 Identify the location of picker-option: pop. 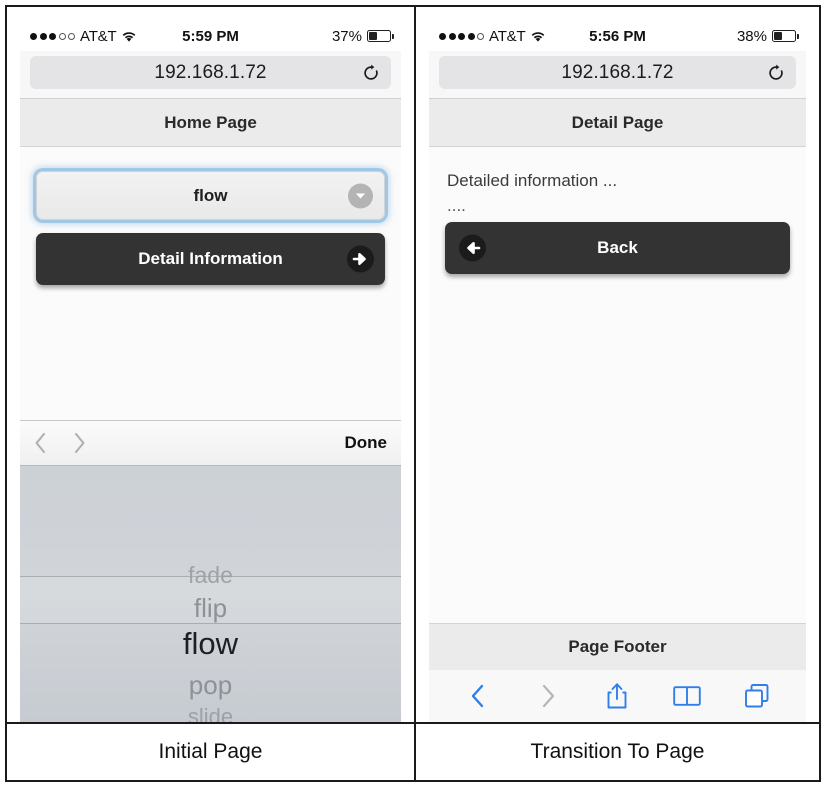
(210, 685).